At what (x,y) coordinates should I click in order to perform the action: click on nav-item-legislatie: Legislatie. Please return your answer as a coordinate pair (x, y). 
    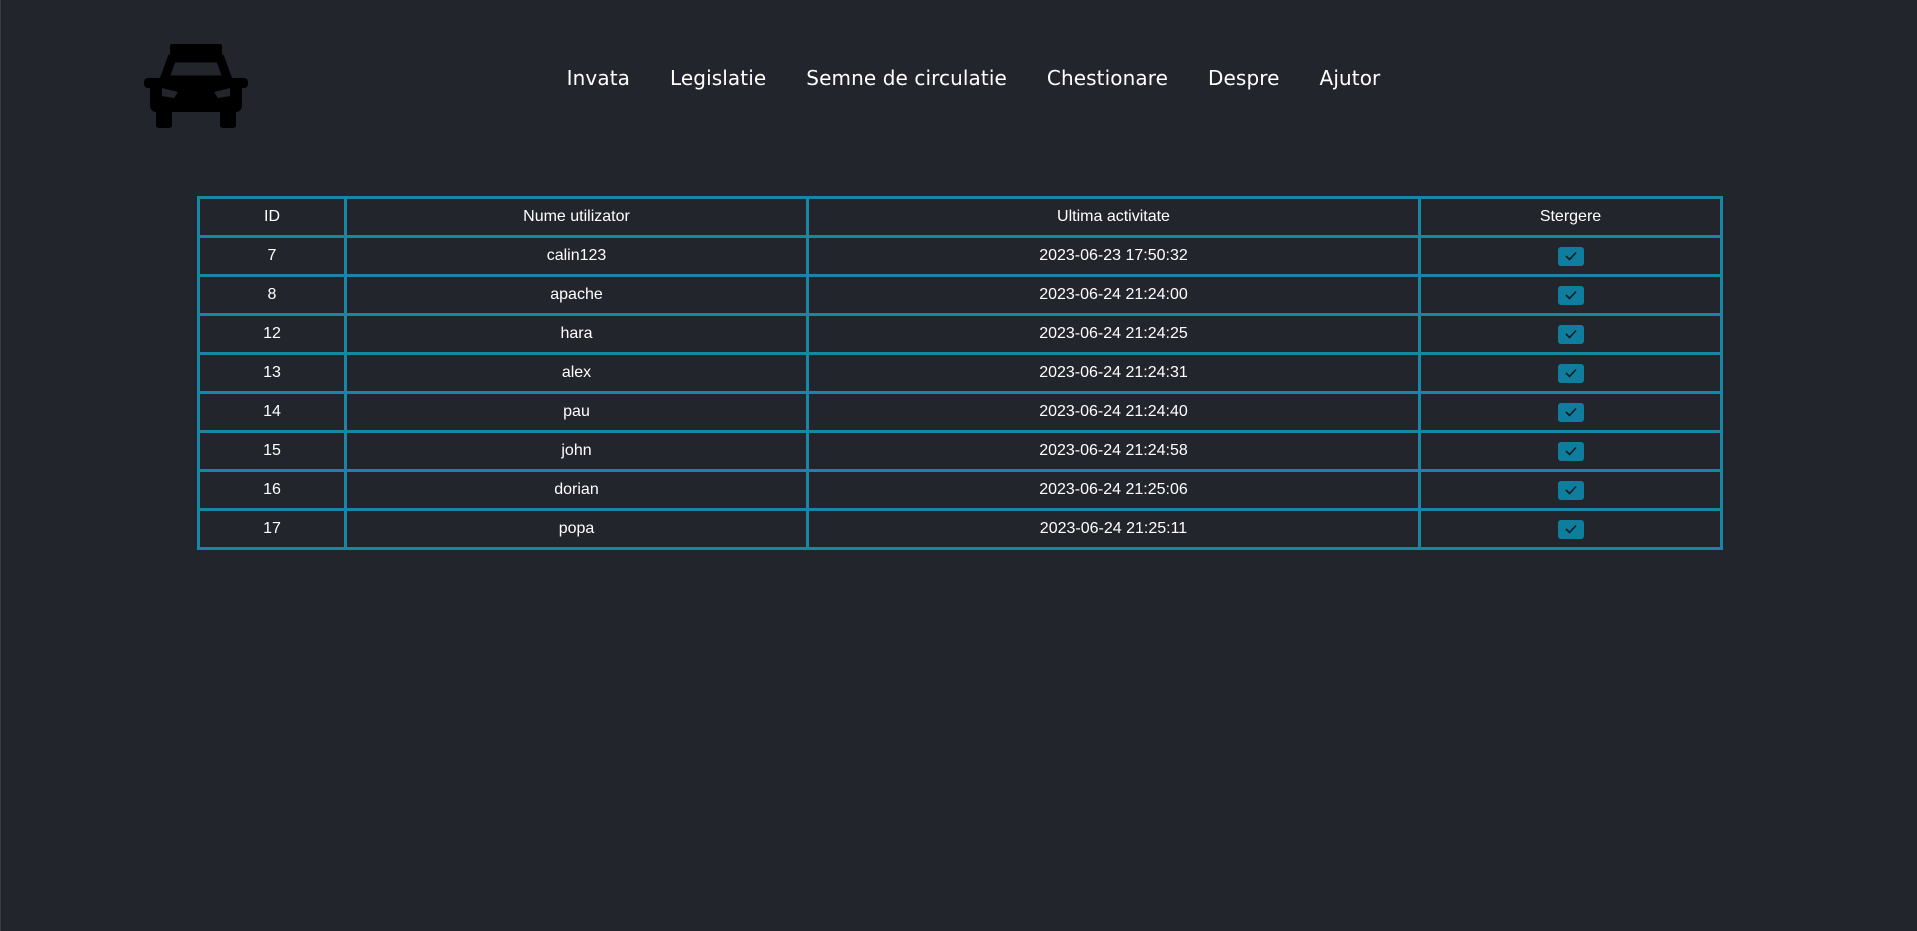
    Looking at the image, I should click on (718, 78).